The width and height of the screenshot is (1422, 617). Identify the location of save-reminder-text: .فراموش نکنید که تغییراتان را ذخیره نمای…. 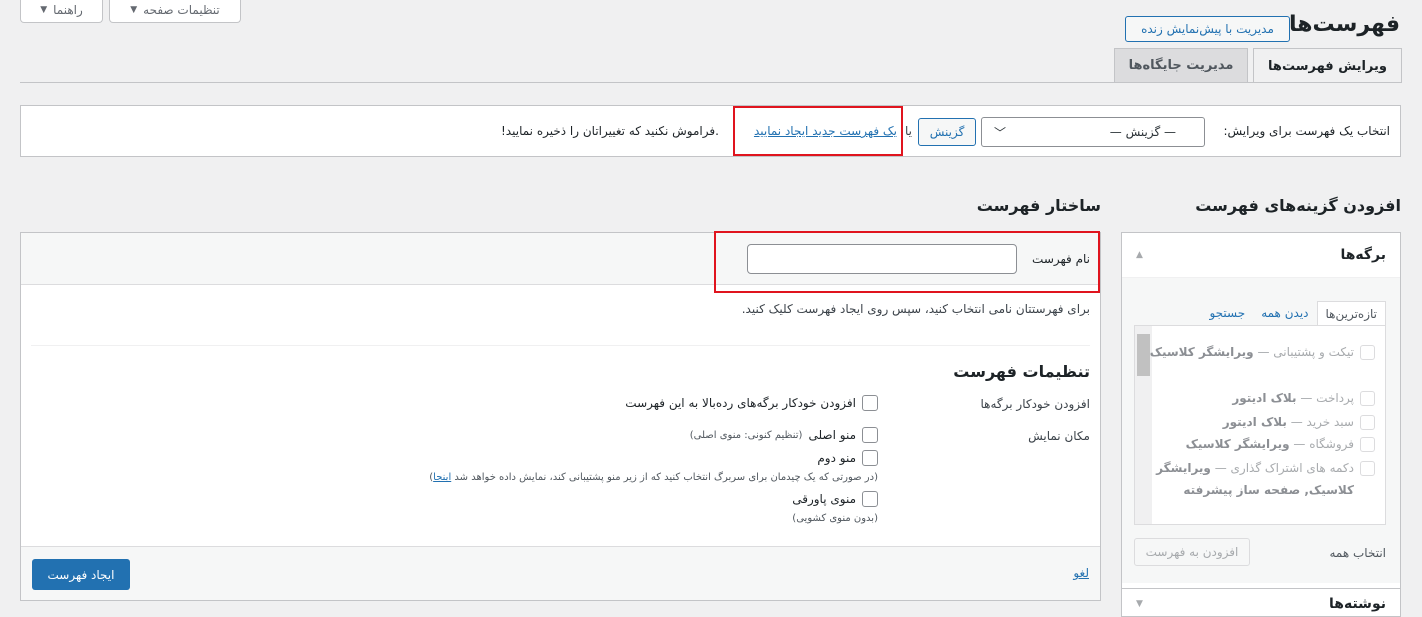
(610, 131).